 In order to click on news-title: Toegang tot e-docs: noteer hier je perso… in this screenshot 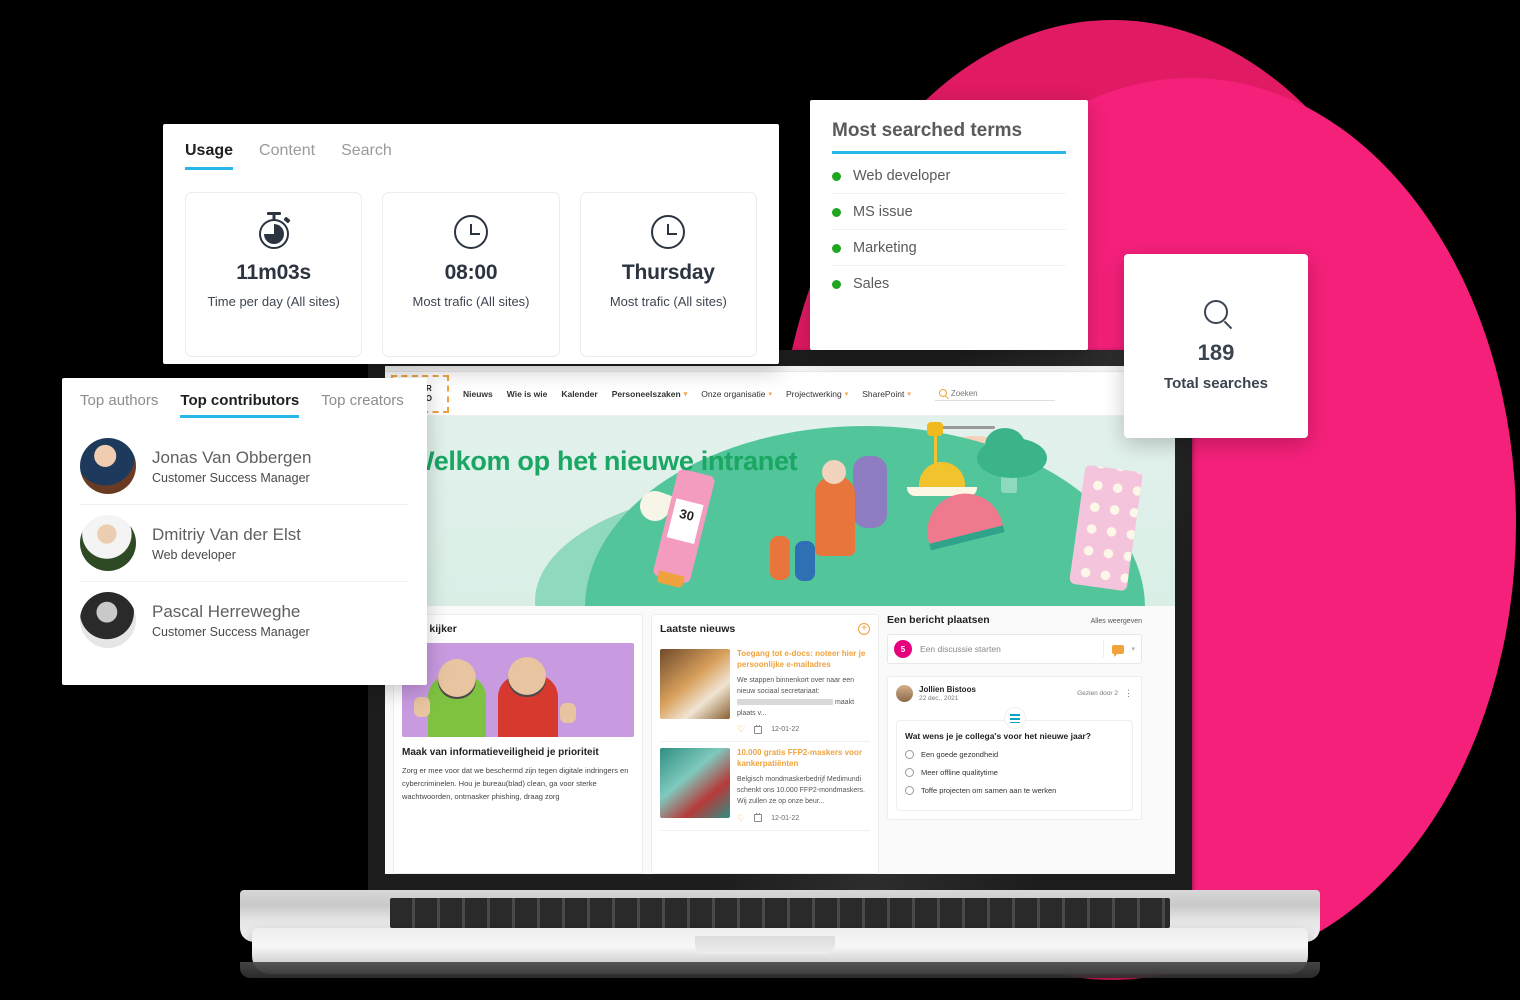, I will do `click(803, 660)`.